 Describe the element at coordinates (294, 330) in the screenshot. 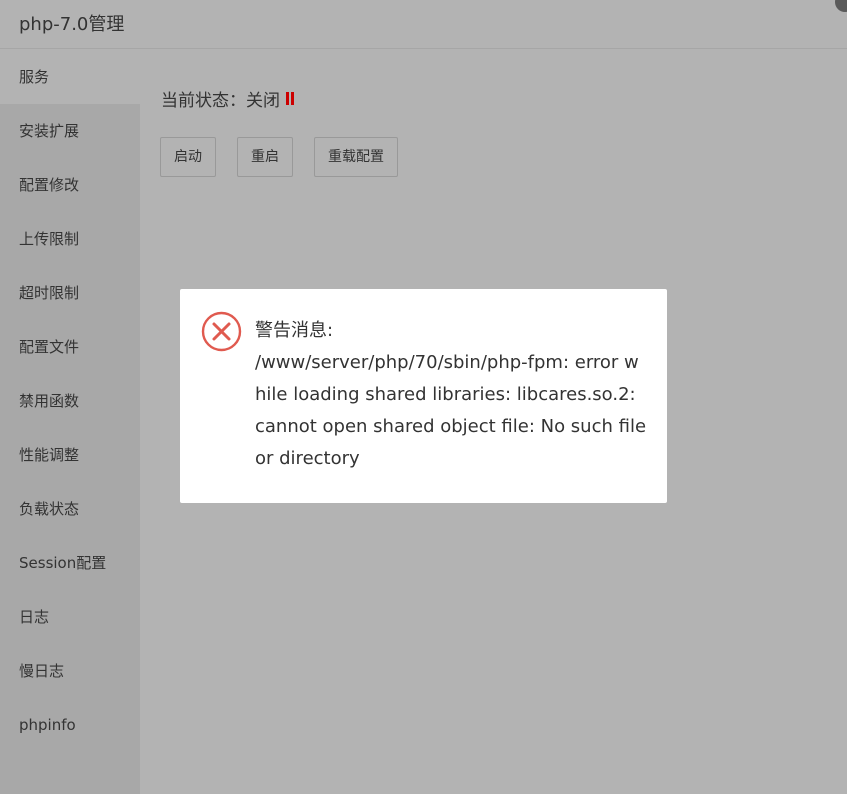

I see `alert-title: 警告消息:` at that location.